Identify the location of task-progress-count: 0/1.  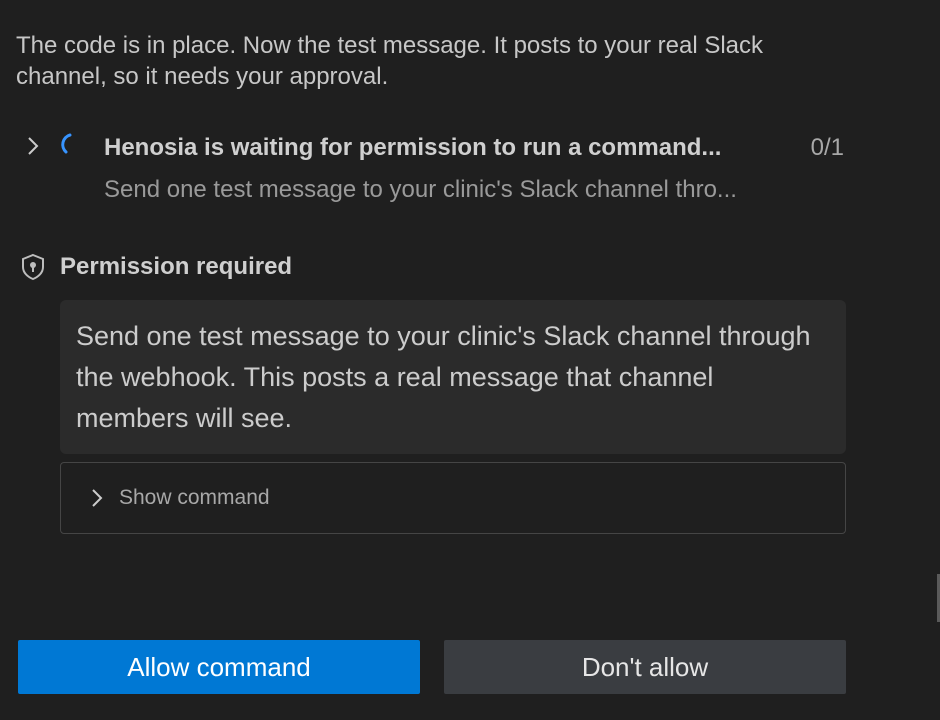
(827, 147).